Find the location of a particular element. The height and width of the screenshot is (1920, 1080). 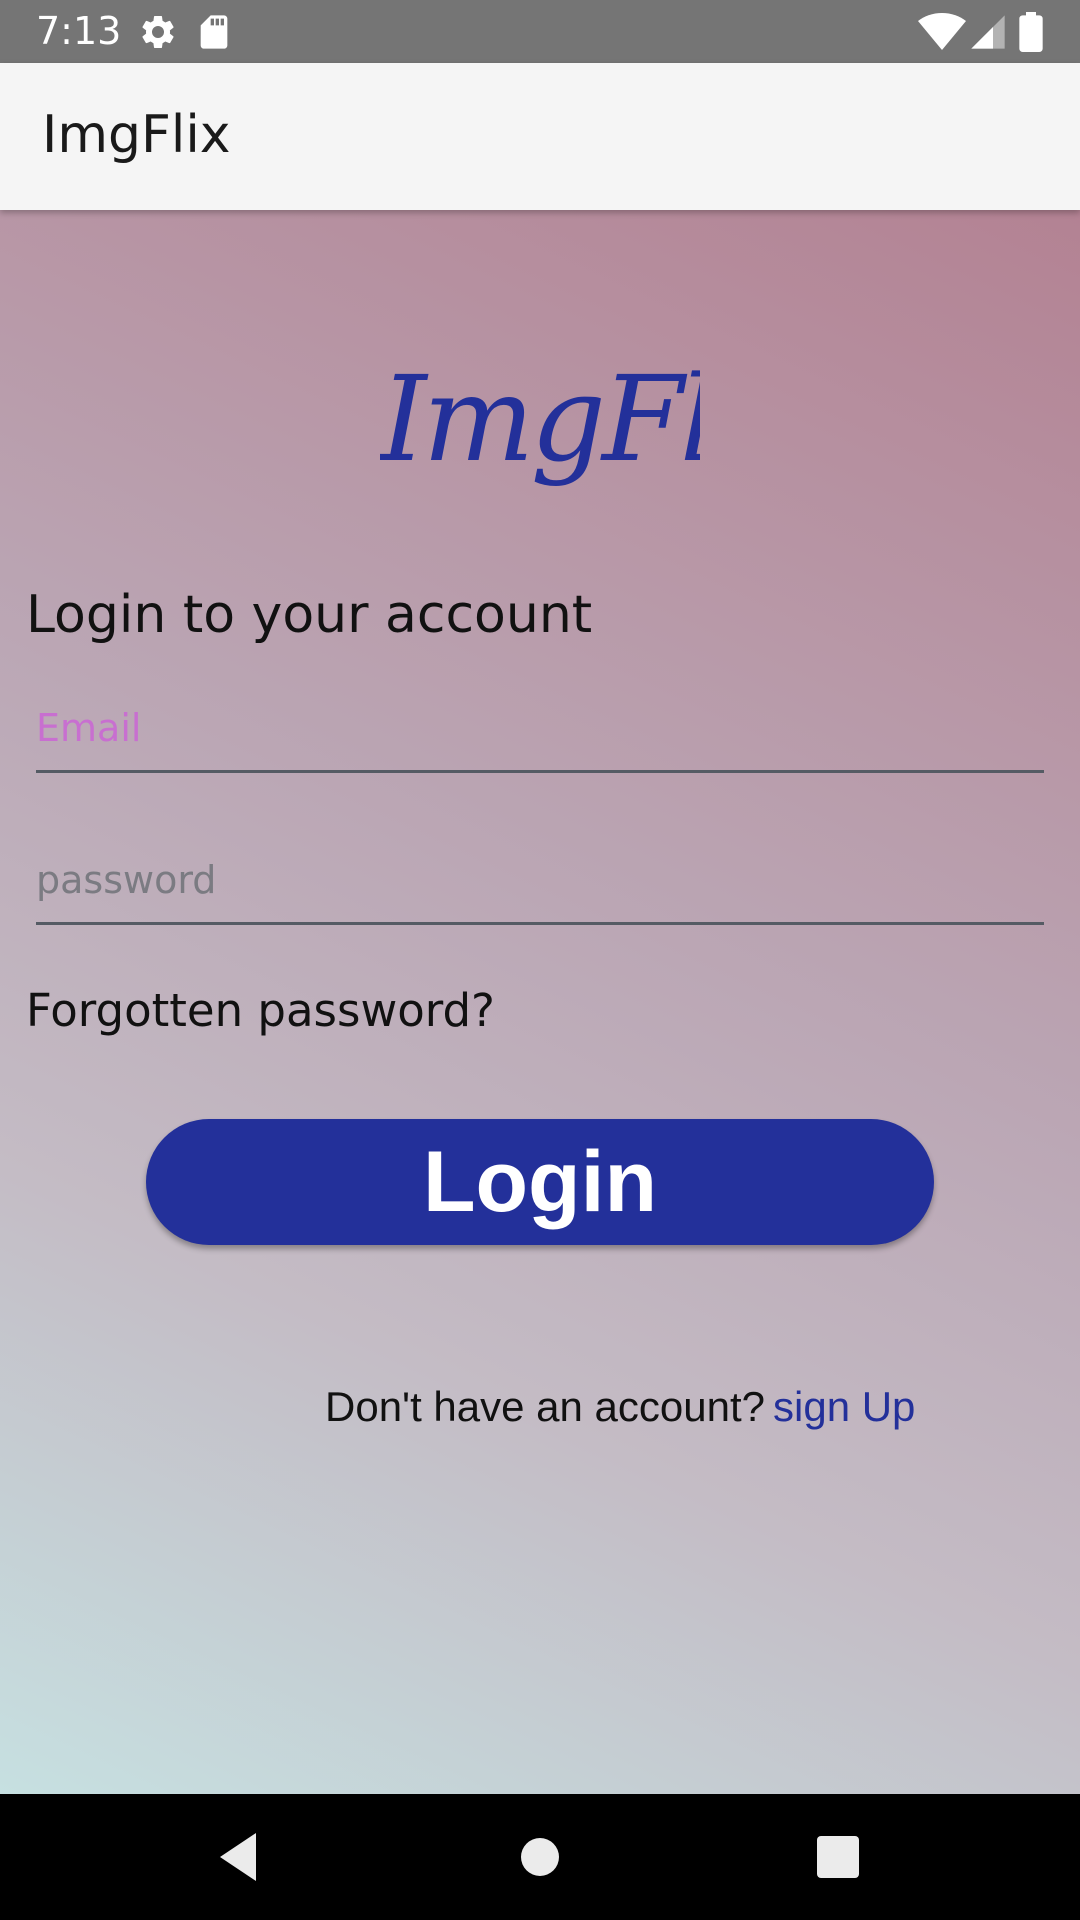

login-button: Login is located at coordinates (540, 1182).